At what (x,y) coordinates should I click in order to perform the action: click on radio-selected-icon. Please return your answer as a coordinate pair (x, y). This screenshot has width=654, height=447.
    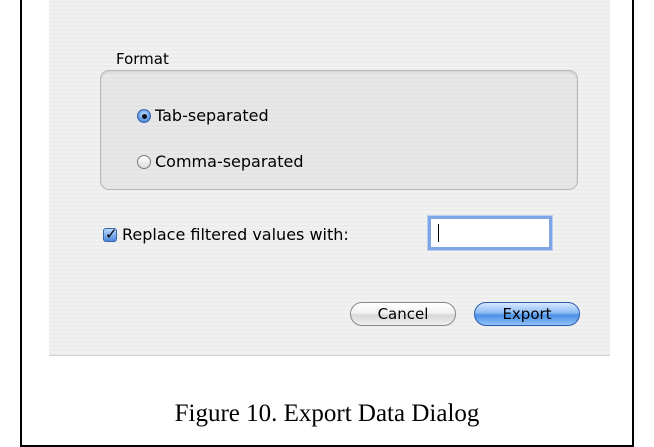
    Looking at the image, I should click on (144, 115).